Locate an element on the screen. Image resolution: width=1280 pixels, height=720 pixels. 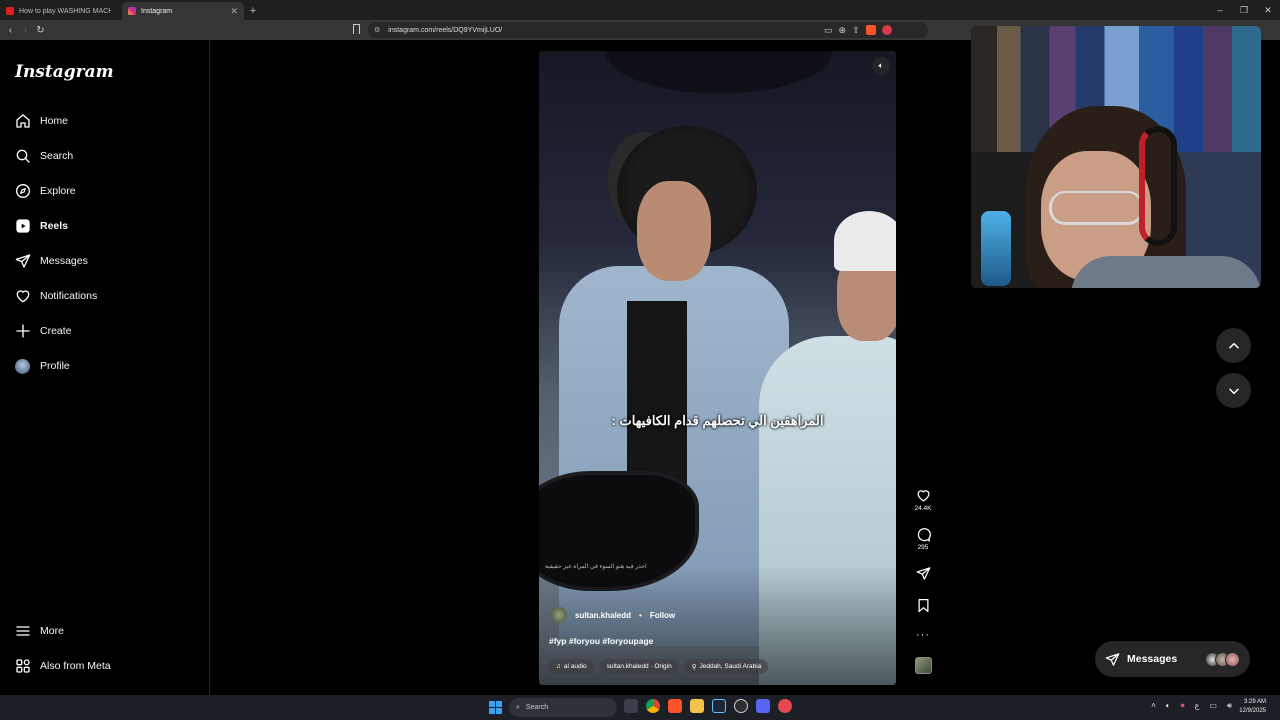
back-button: ‹ is located at coordinates (10, 30).